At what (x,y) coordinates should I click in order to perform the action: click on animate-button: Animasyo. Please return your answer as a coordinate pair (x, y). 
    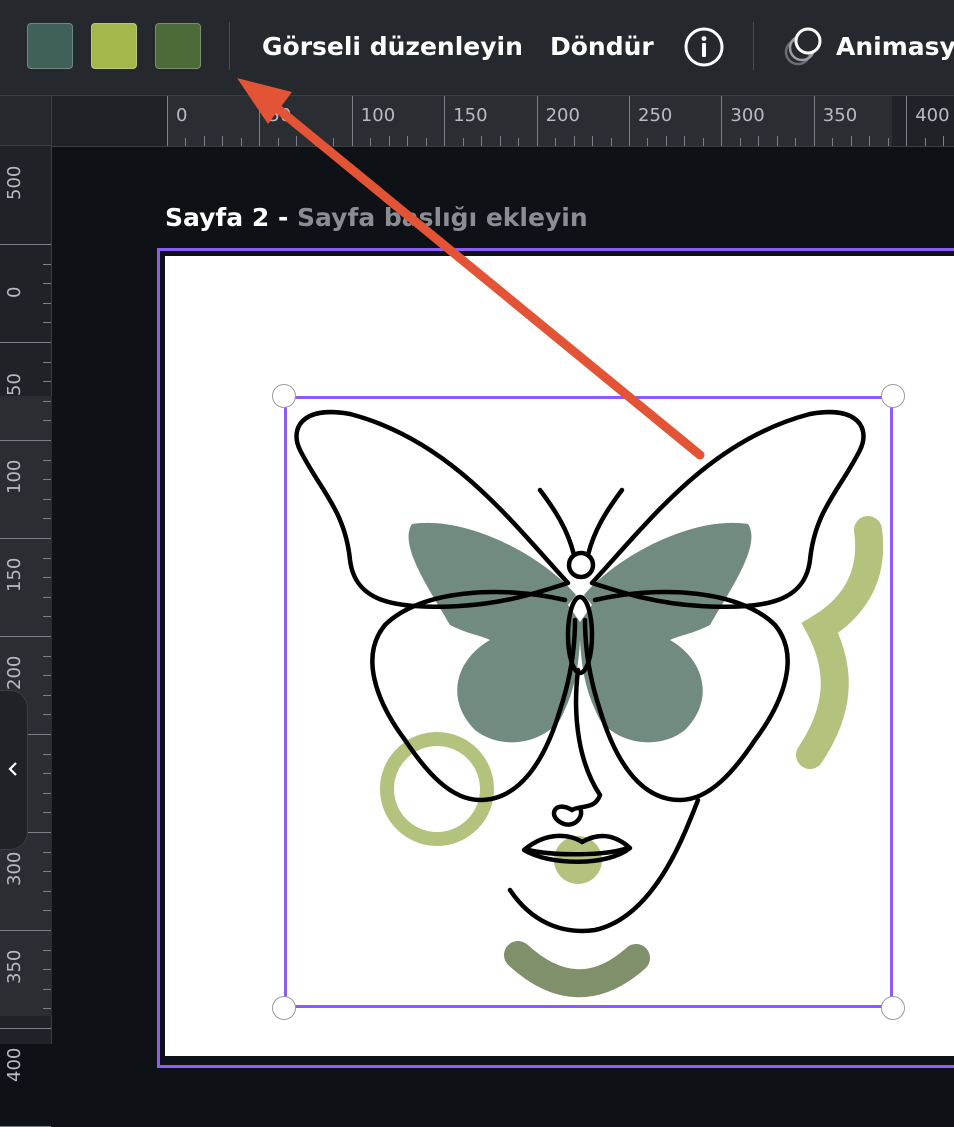
    Looking at the image, I should click on (895, 47).